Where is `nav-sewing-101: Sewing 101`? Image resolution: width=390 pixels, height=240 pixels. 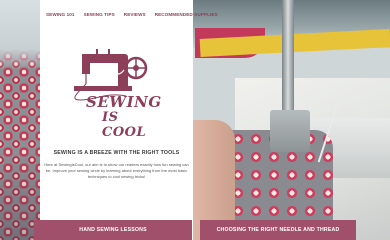
nav-sewing-101: Sewing 101 is located at coordinates (60, 14).